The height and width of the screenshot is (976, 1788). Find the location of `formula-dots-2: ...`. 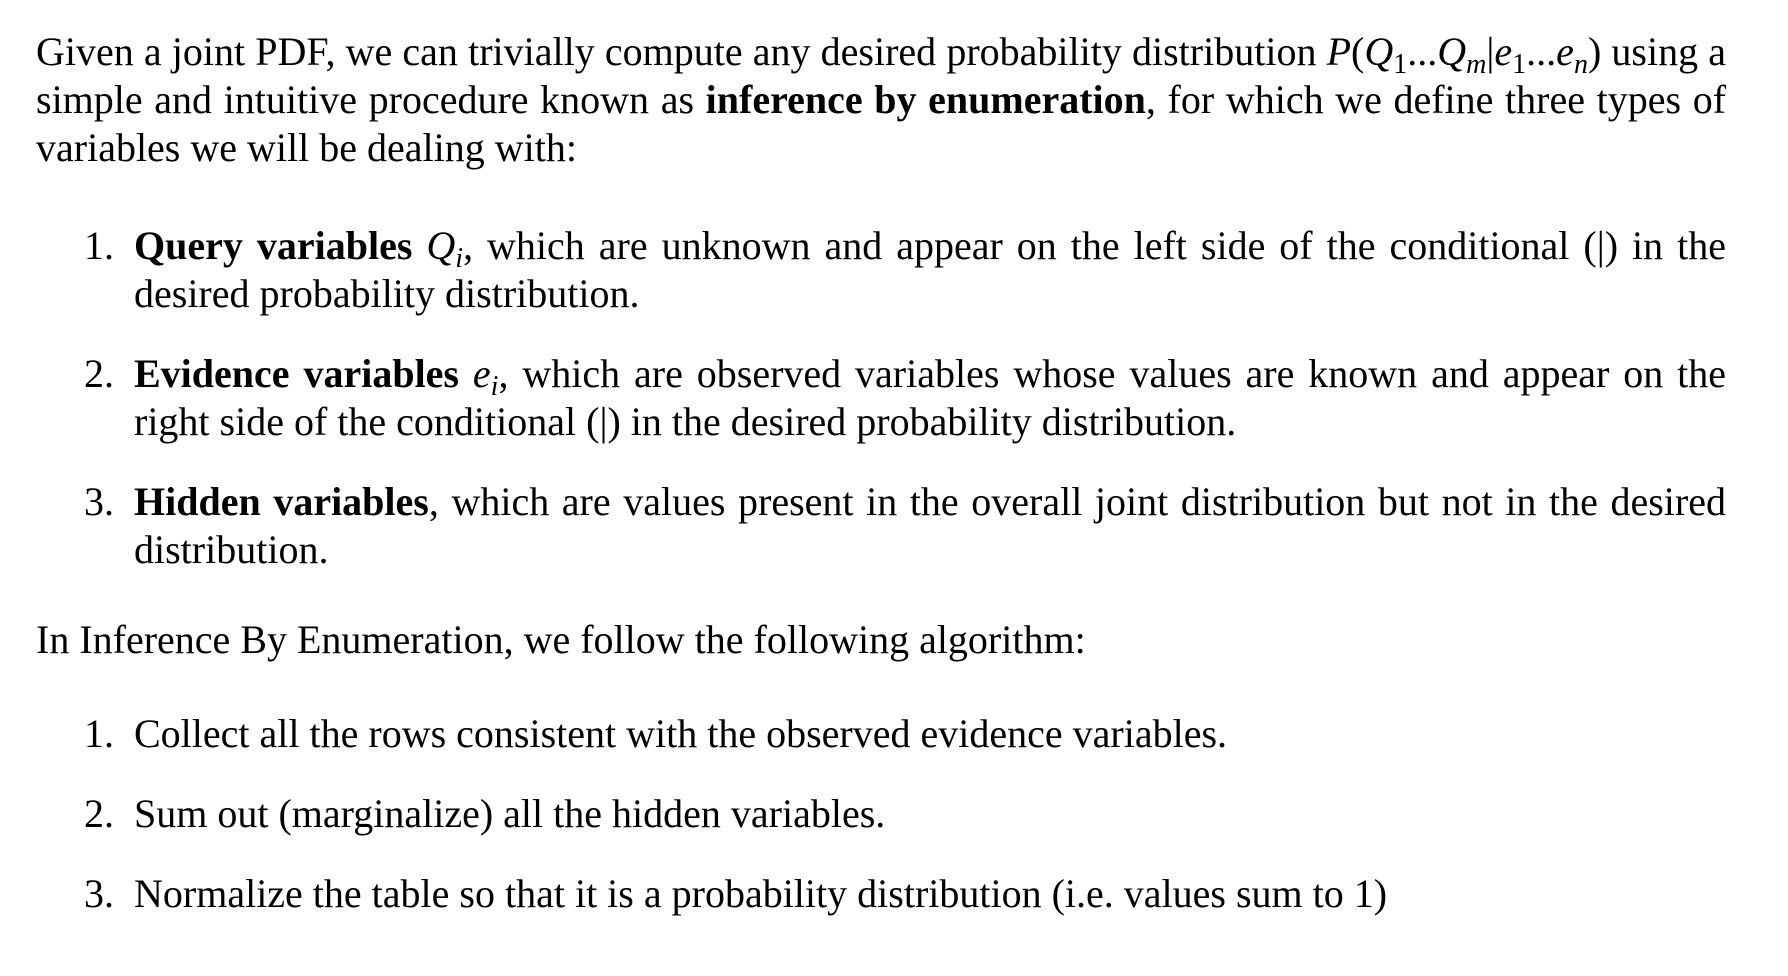

formula-dots-2: ... is located at coordinates (1541, 51).